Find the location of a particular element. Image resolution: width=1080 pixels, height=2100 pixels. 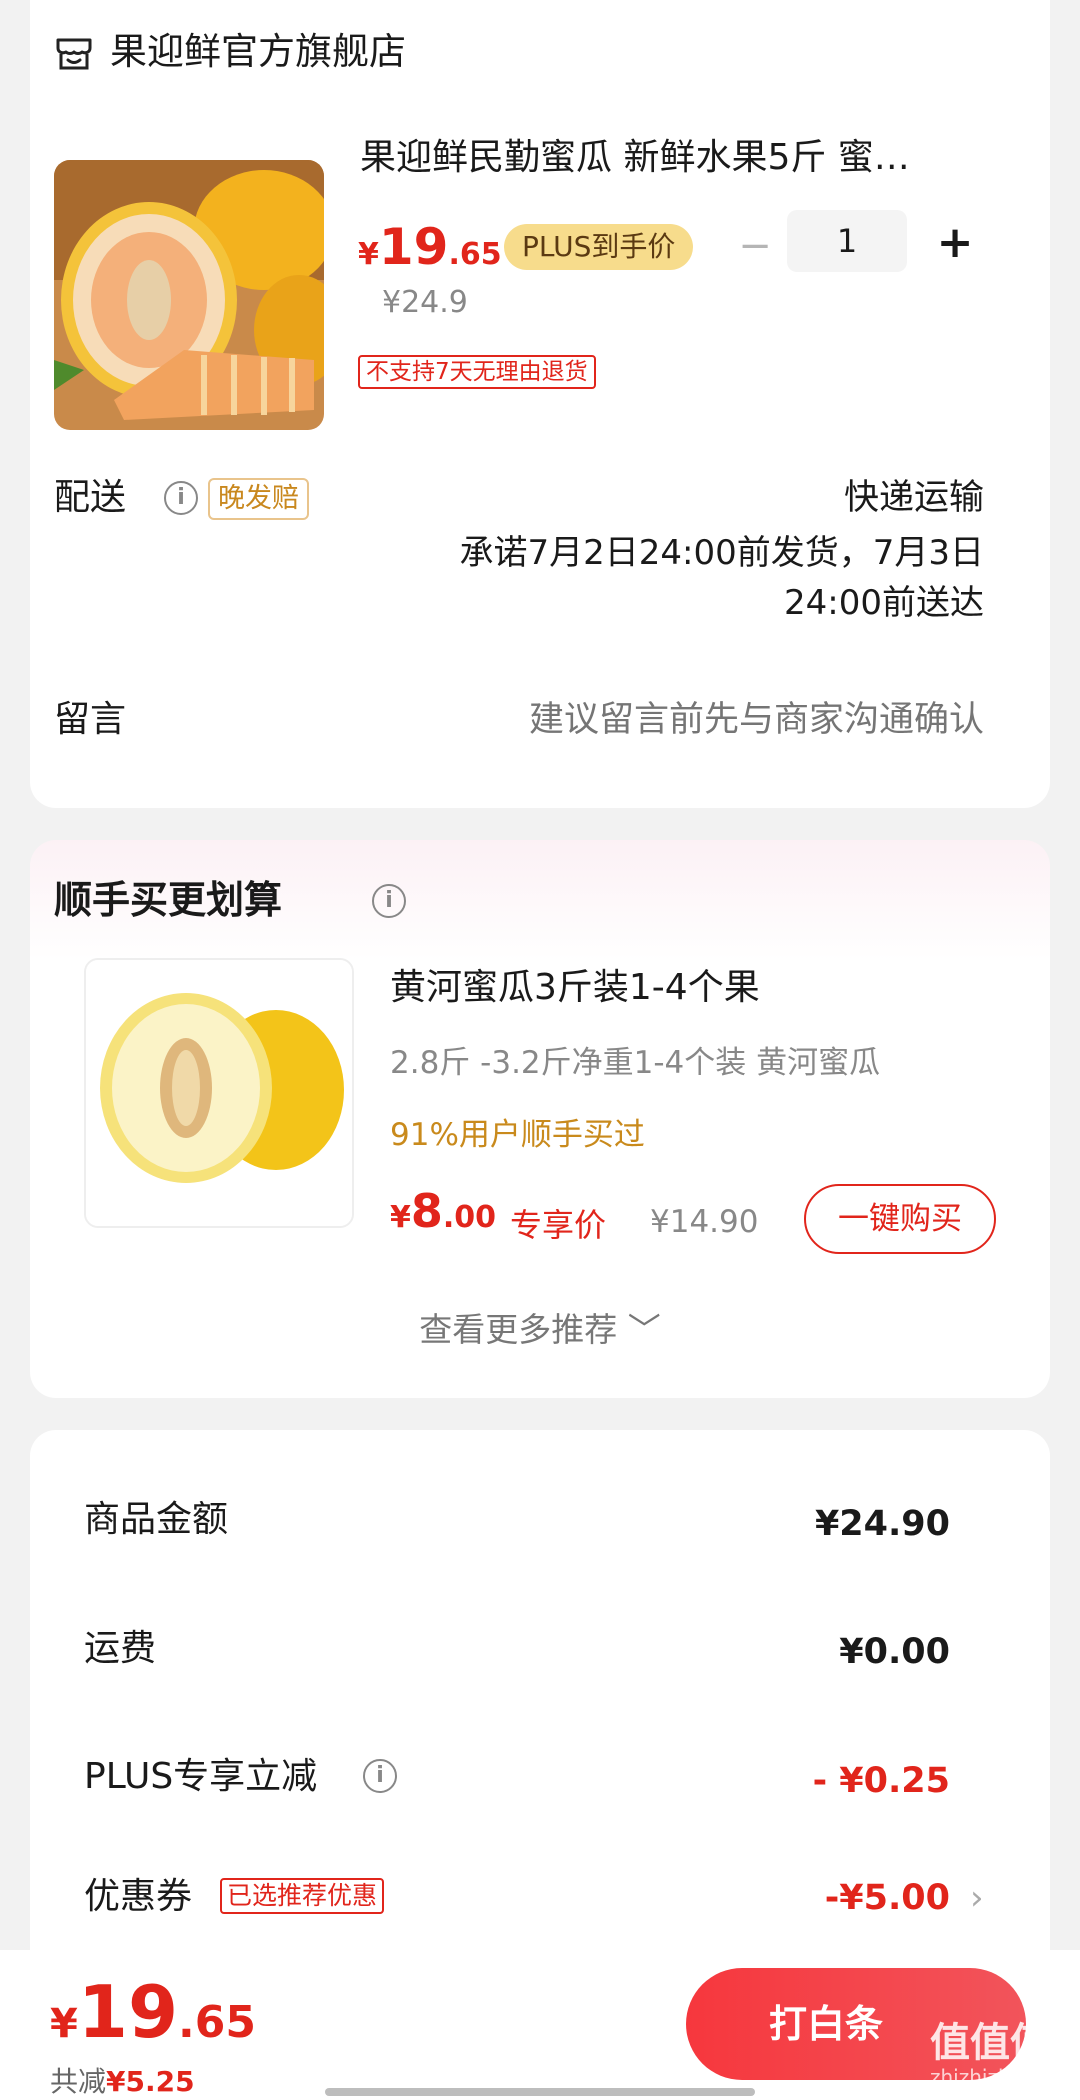

return-policy-tag: 不支持7天无理由退货 is located at coordinates (477, 372).